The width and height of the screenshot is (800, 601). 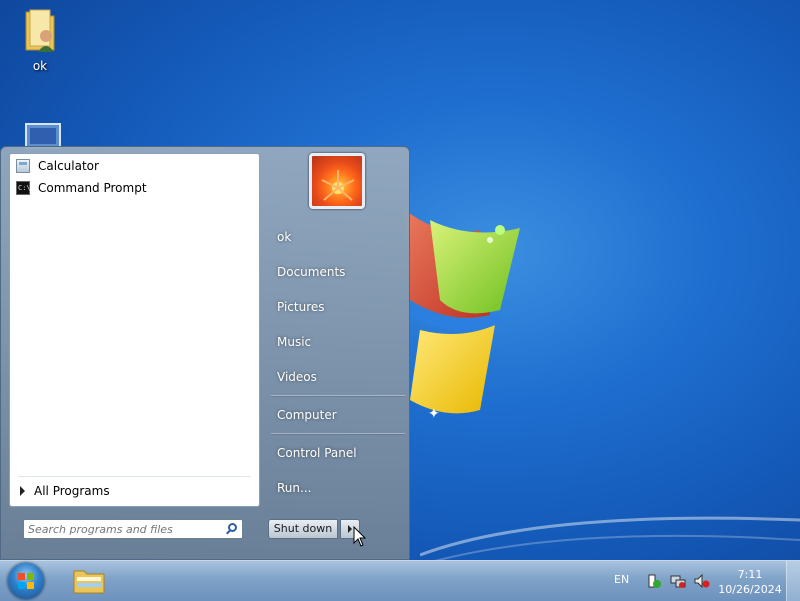 I want to click on flower-icon, so click(x=338, y=185).